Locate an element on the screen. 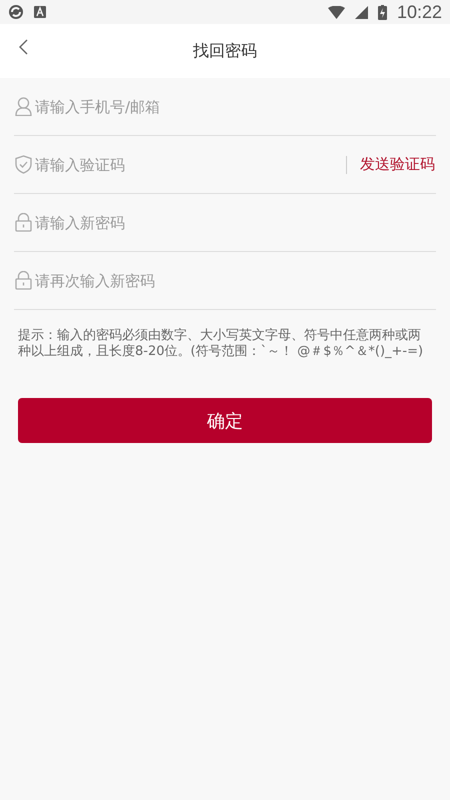 This screenshot has width=450, height=800. page-title: 找回密码 is located at coordinates (225, 51).